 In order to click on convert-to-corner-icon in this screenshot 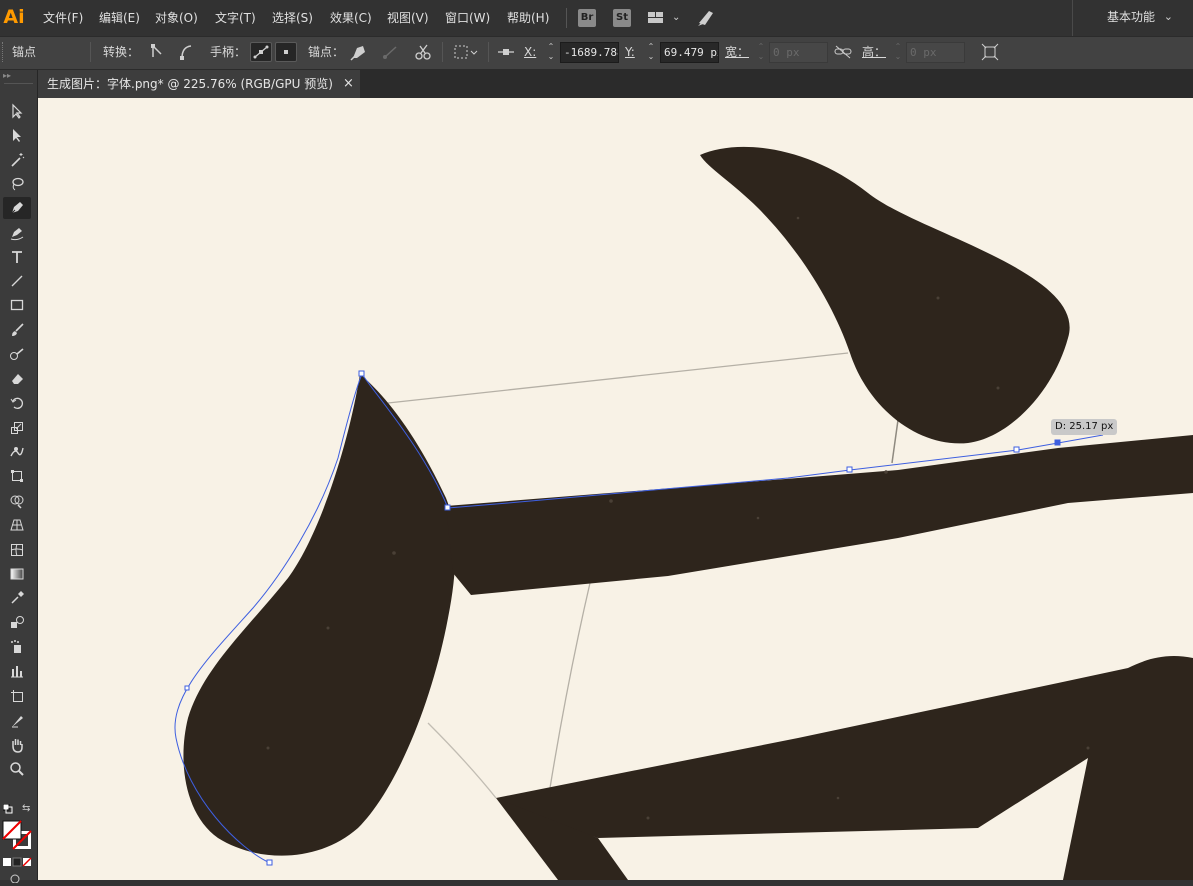, I will do `click(157, 52)`.